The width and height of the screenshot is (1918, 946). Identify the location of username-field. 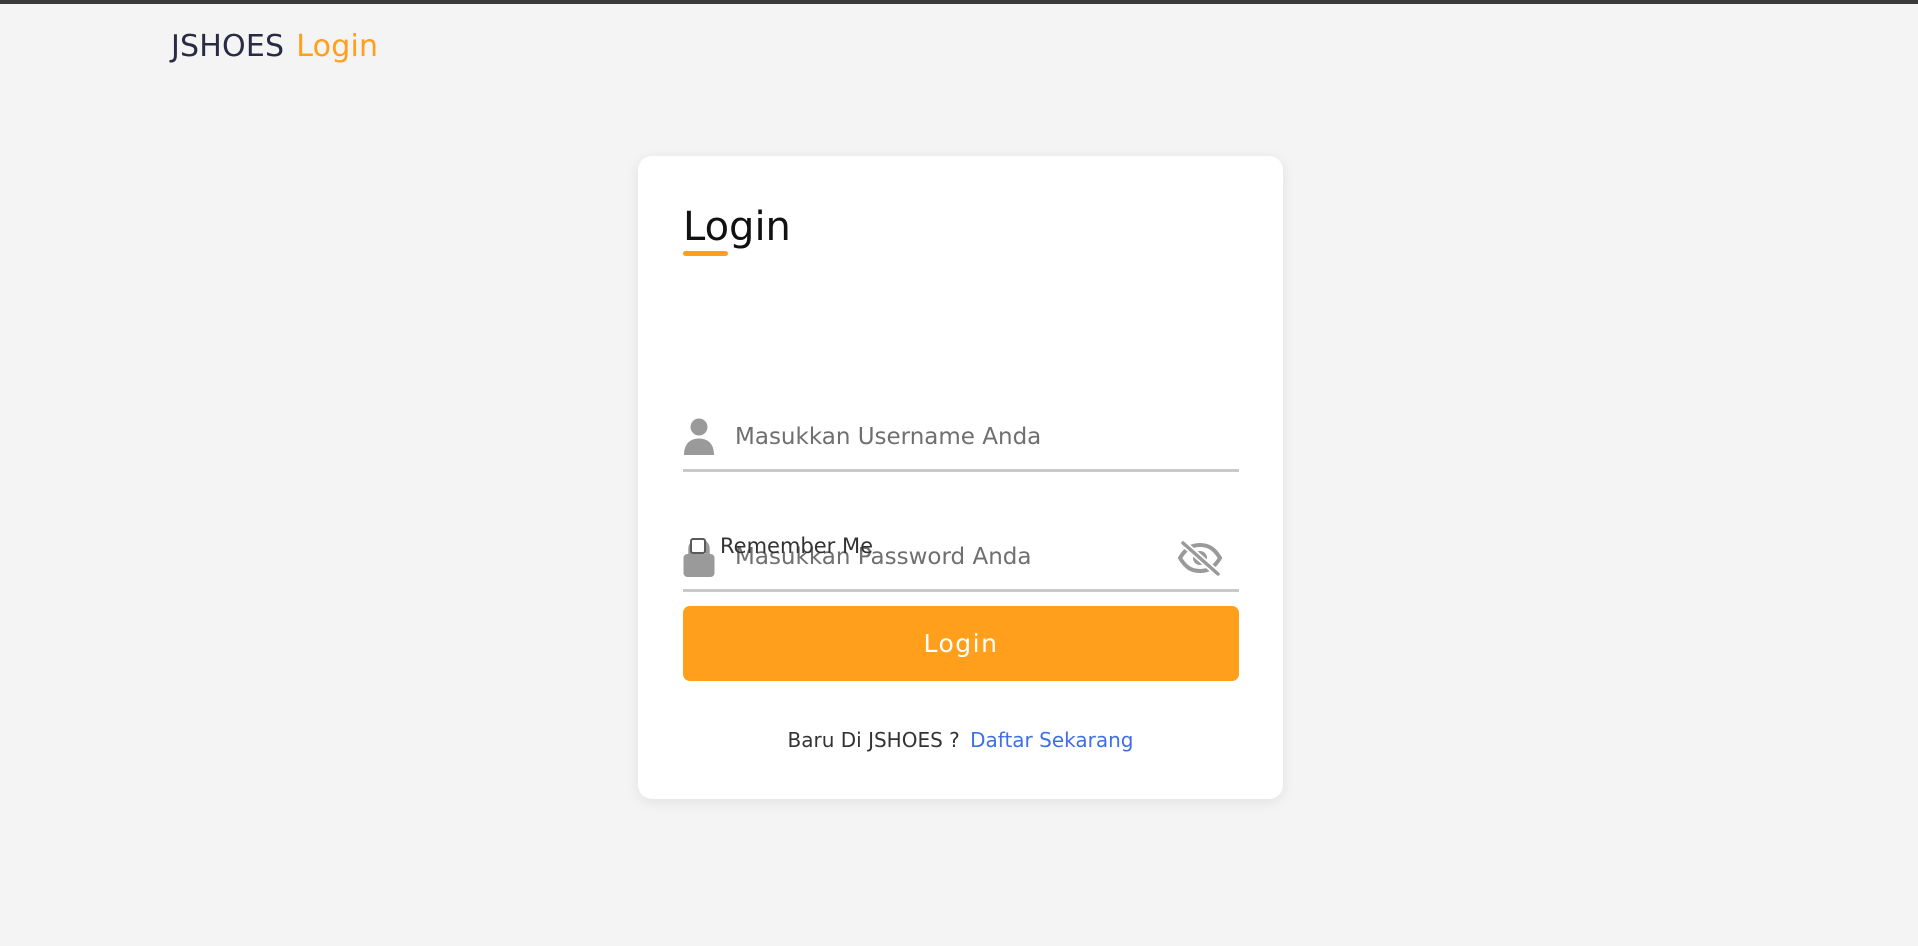
(961, 439).